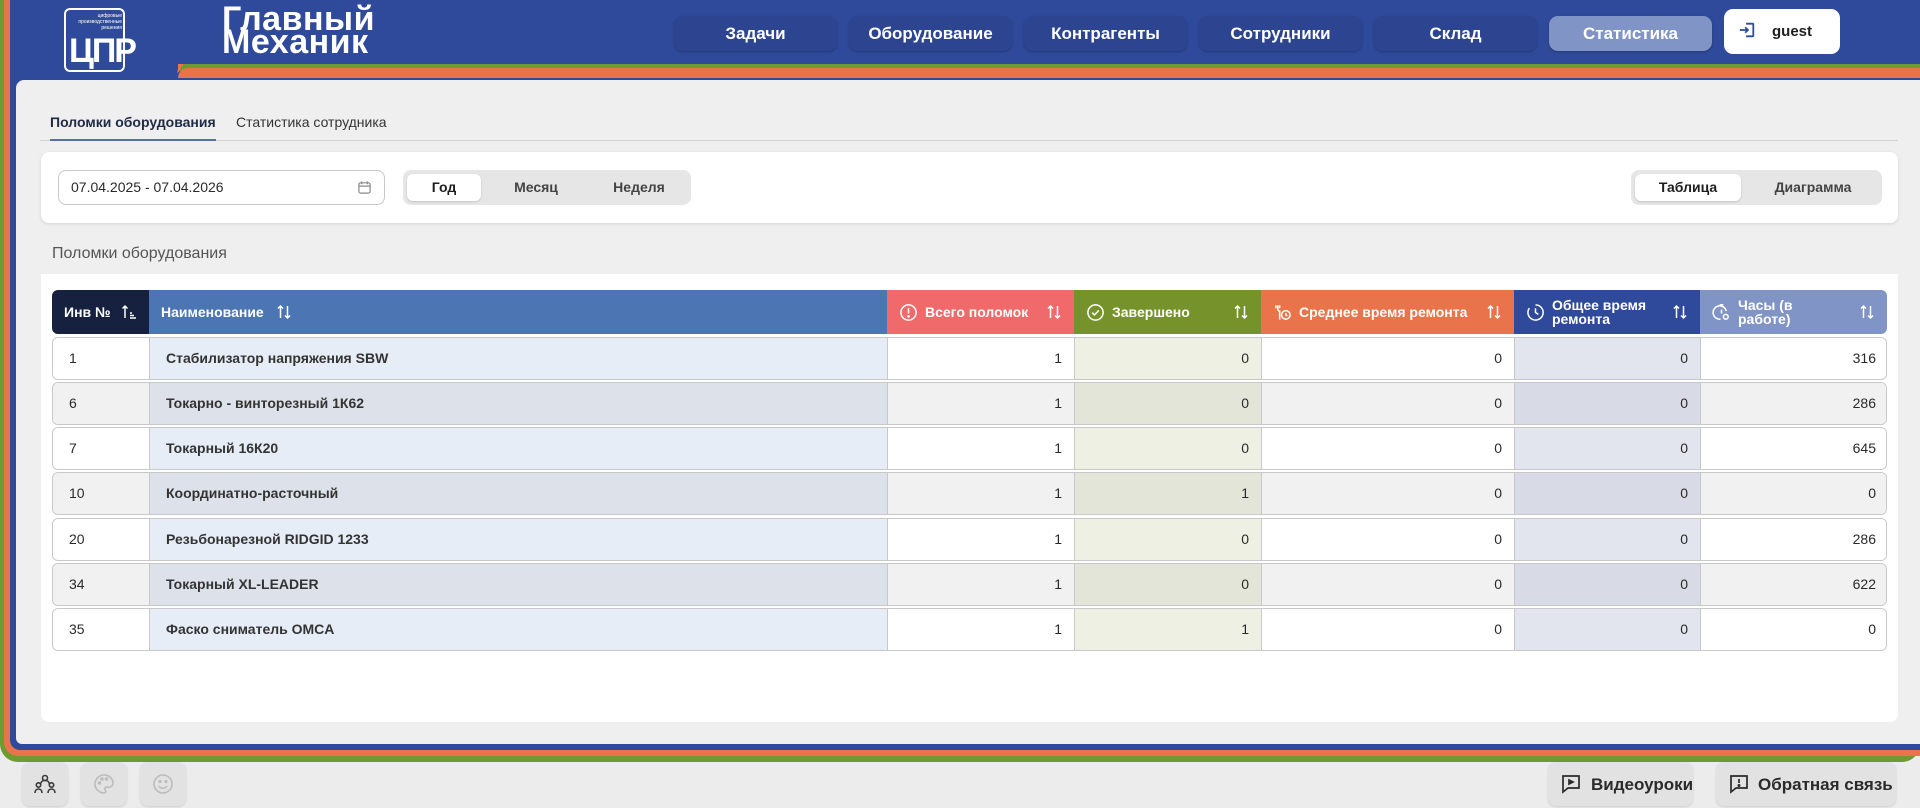  I want to click on cell-hours: 0, so click(1793, 629).